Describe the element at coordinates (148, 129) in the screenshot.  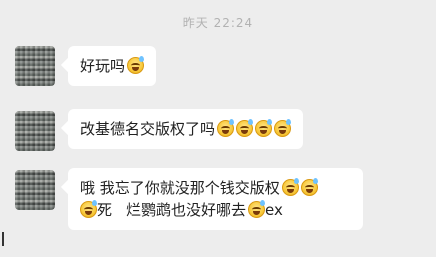
I see `message-text: 改基德名交版权了吗` at that location.